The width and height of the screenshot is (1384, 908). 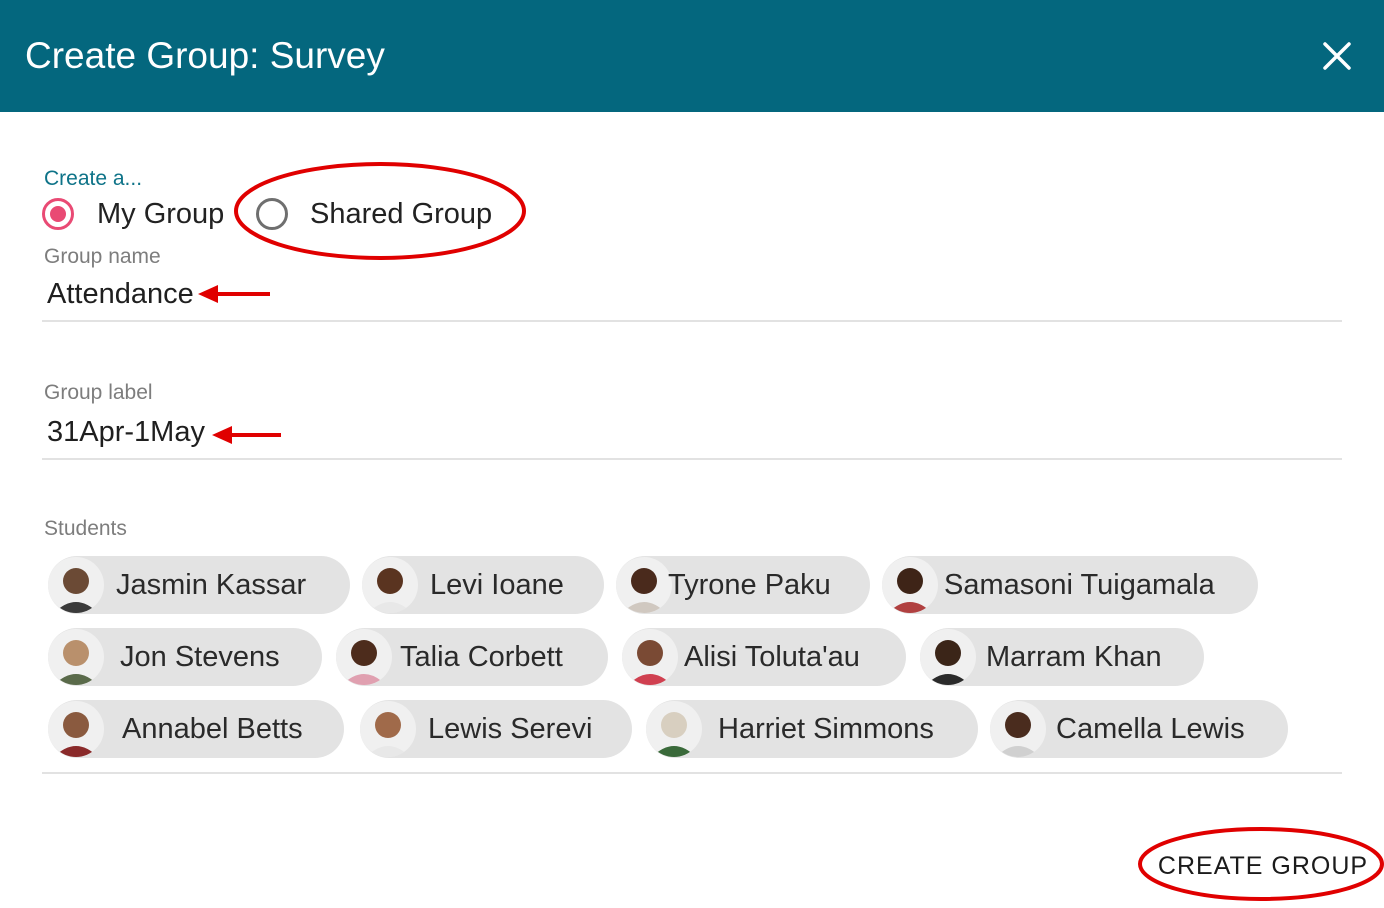 What do you see at coordinates (692, 321) in the screenshot?
I see `group-name-underline` at bounding box center [692, 321].